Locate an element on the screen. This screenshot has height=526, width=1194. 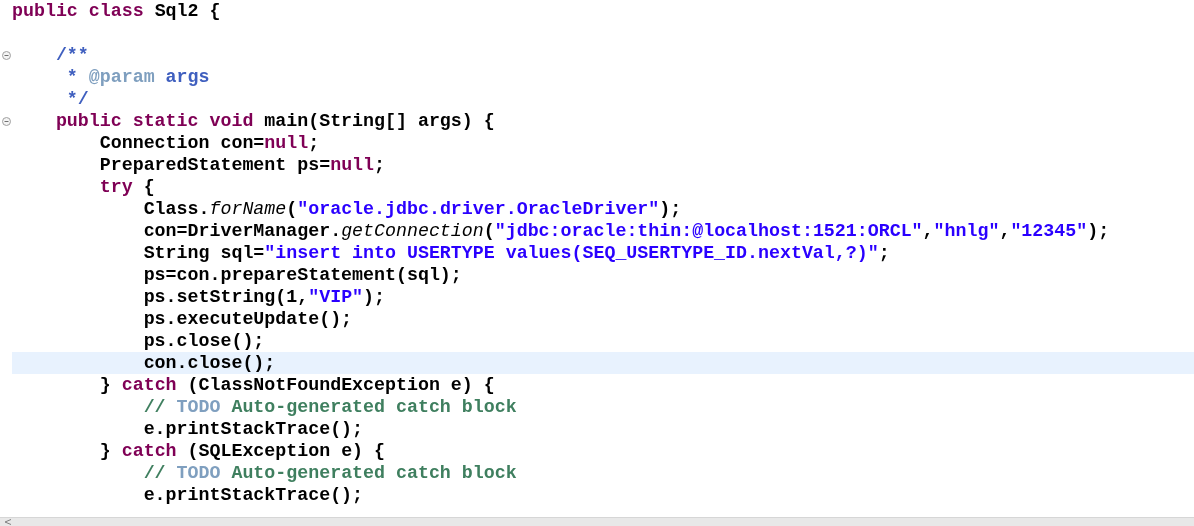
horizontal-scrollbar is located at coordinates (597, 521).